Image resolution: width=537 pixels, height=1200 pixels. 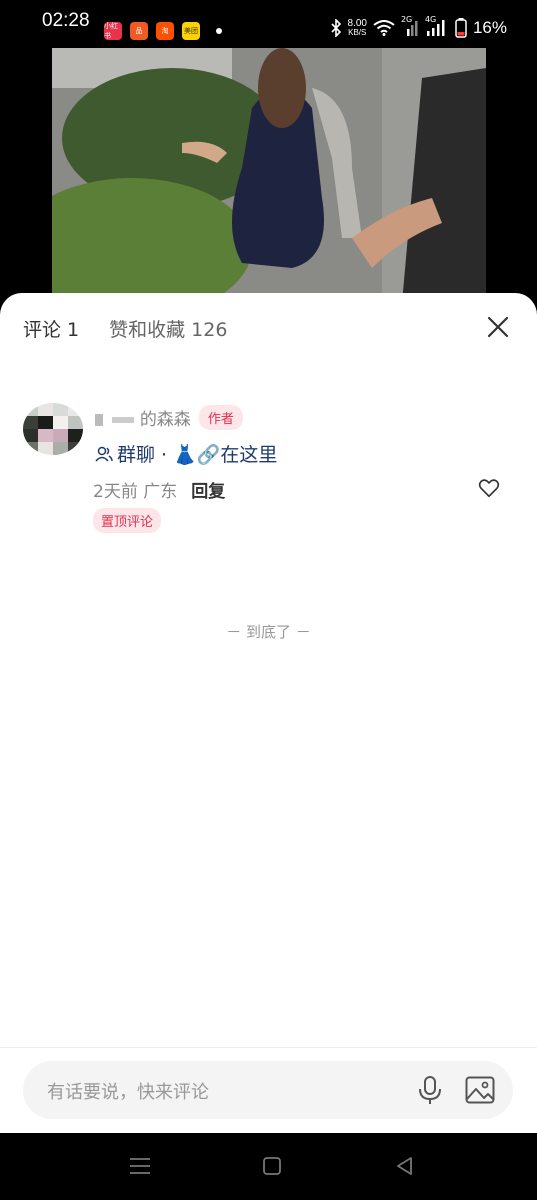 I want to click on author-name-text: 的森森, so click(x=165, y=420).